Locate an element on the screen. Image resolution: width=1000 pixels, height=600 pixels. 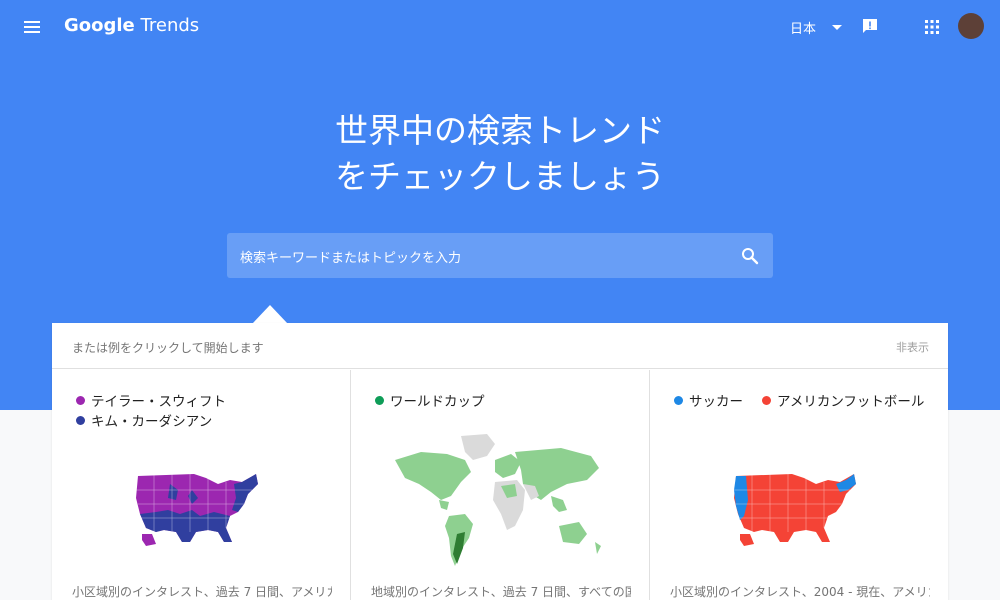
examples-prompt: または例をクリックして開始します is located at coordinates (168, 348).